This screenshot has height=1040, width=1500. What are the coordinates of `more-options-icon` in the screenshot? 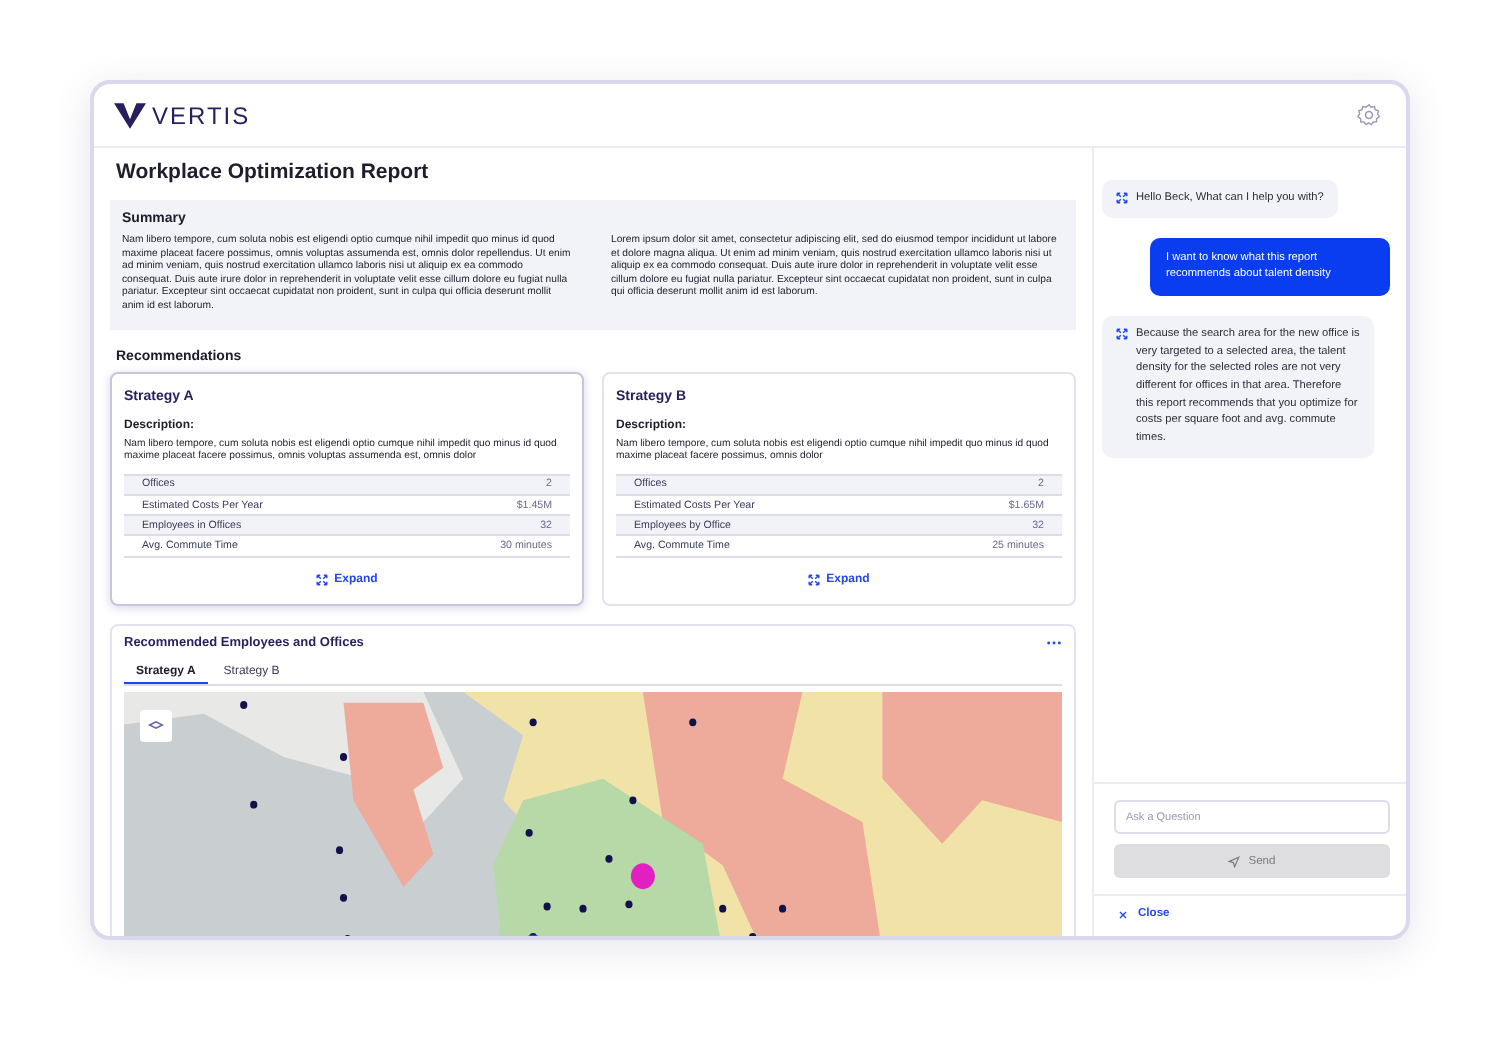 It's located at (1054, 642).